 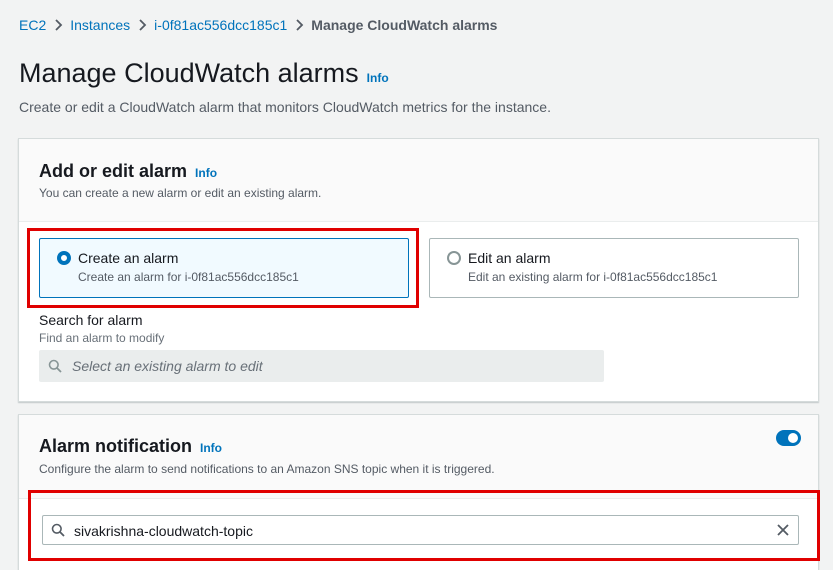 I want to click on sns-topic-value: sivakrishna-cloudwatch-topic, so click(x=163, y=531).